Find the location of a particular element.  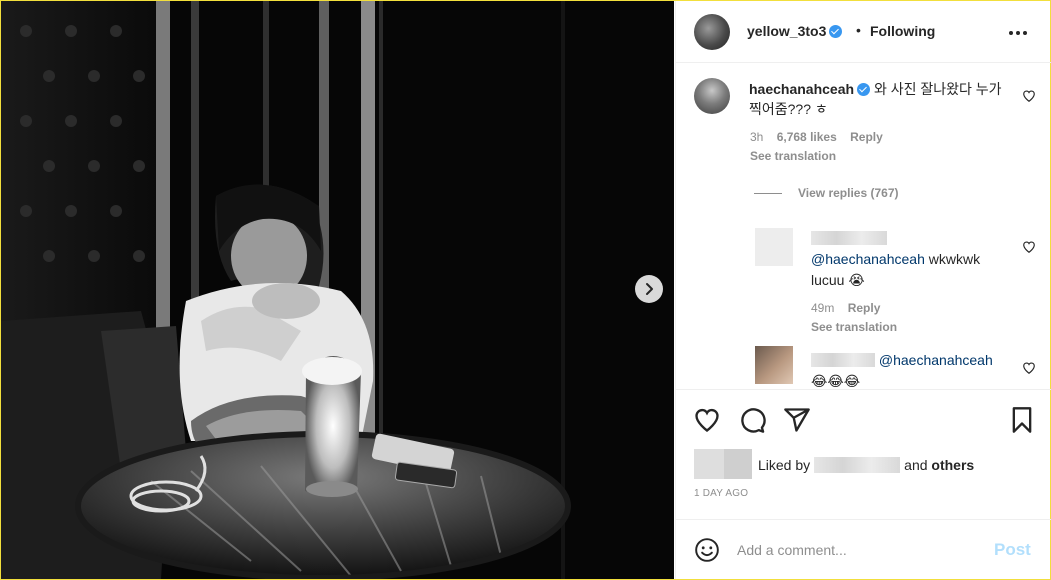

heart-icon is located at coordinates (707, 420).